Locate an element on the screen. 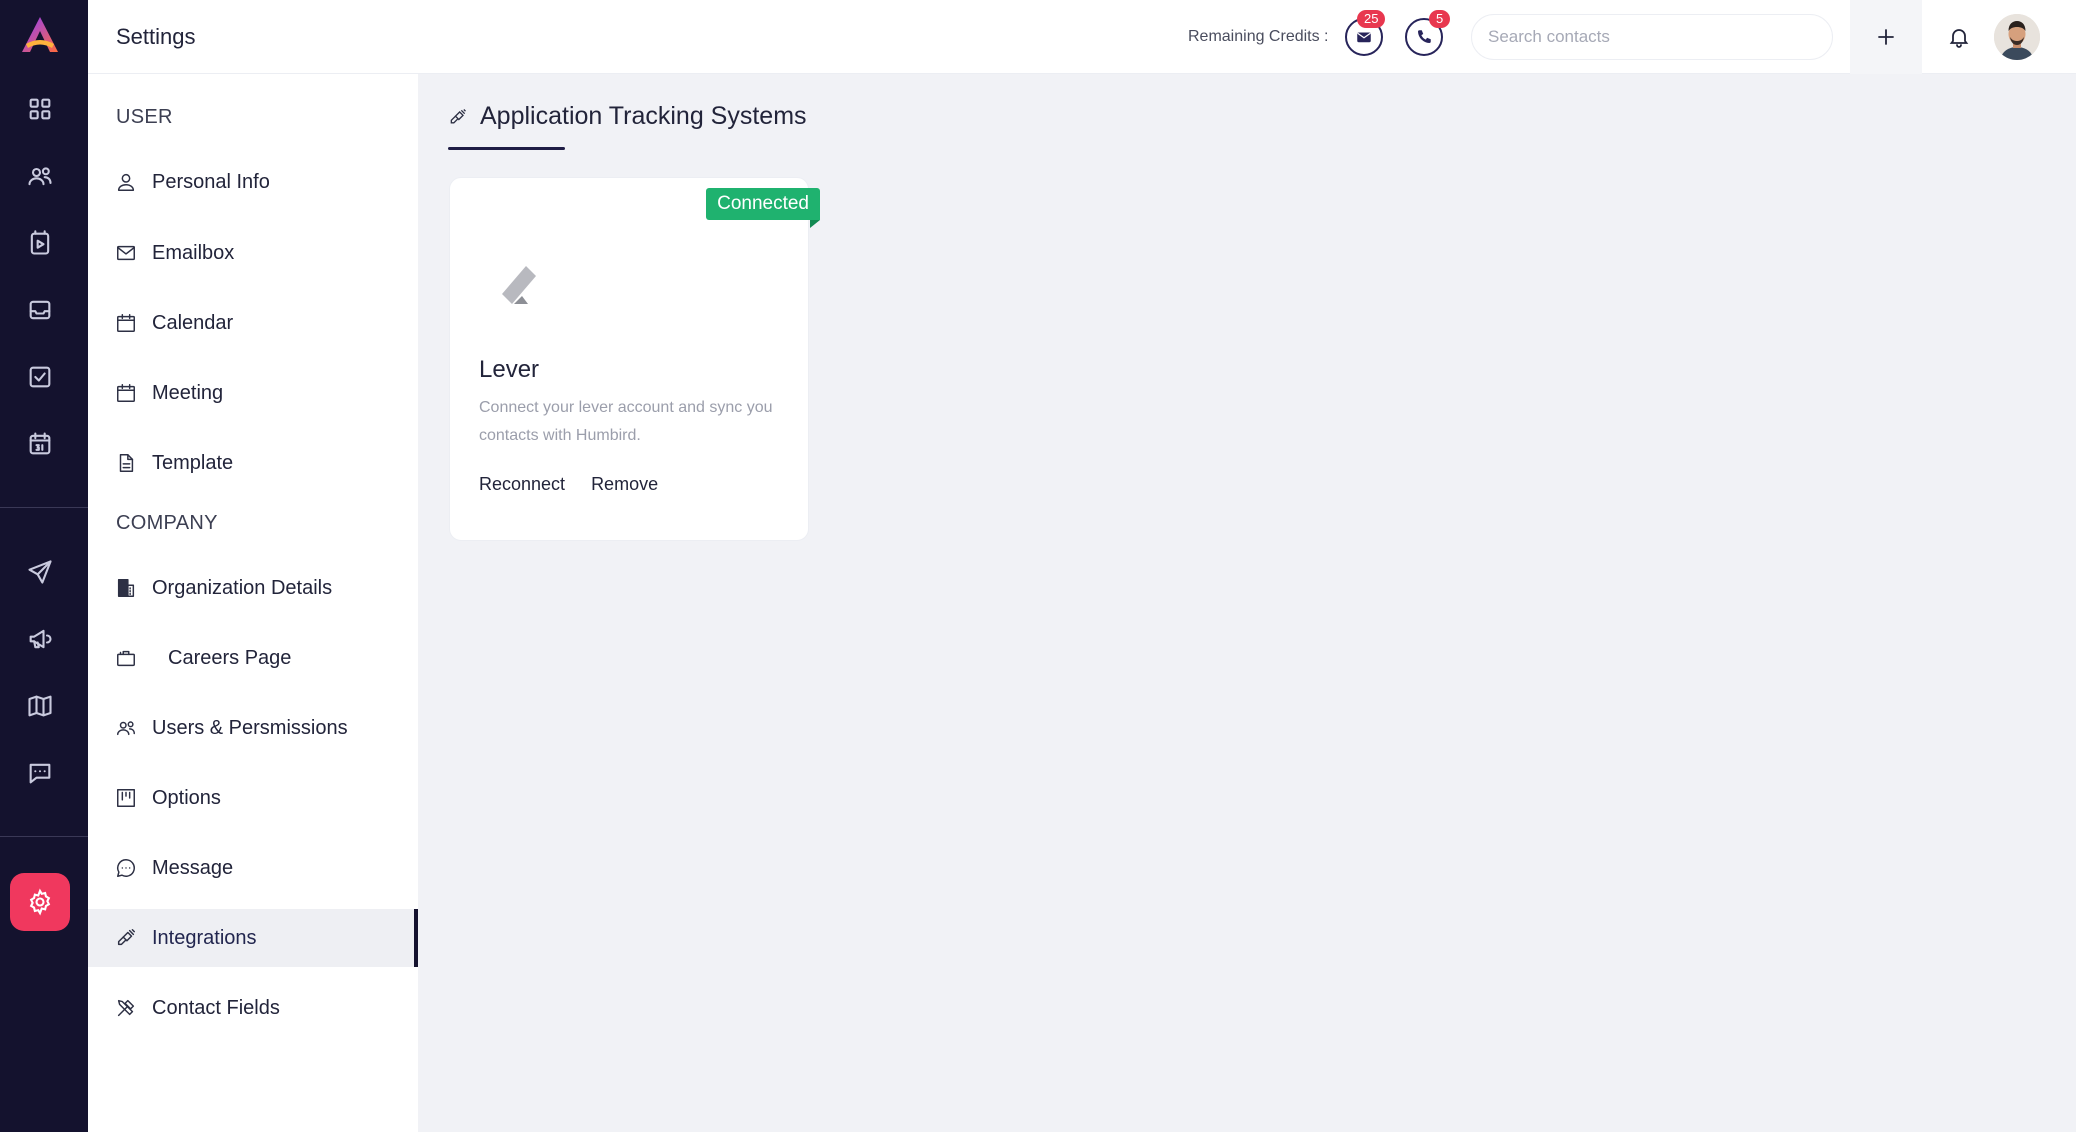  sidebar-item-label: Contact Fields is located at coordinates (216, 1007).